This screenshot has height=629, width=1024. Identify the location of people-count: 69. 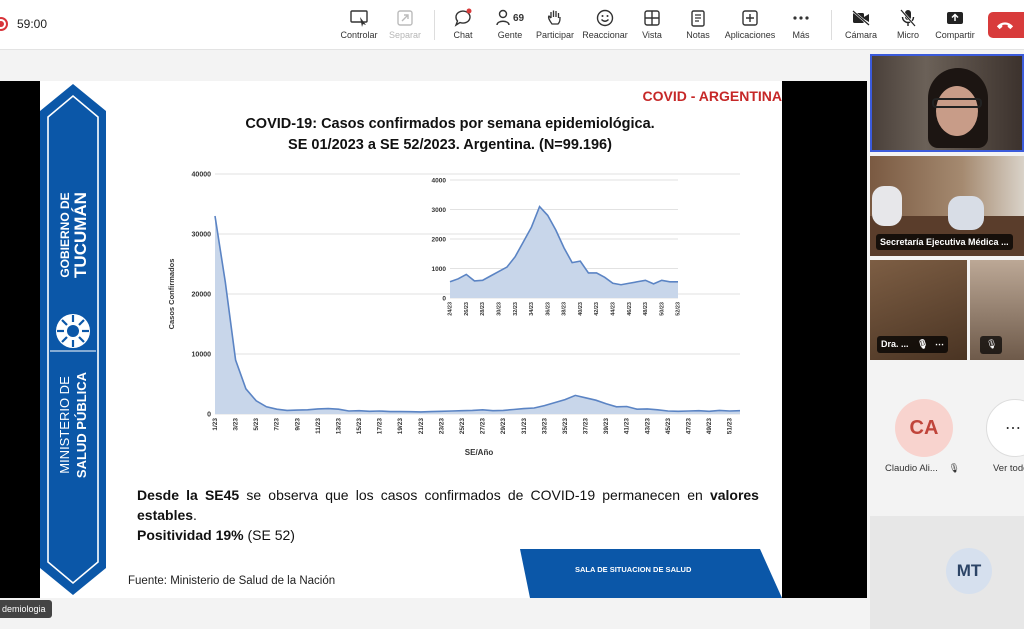
(519, 18).